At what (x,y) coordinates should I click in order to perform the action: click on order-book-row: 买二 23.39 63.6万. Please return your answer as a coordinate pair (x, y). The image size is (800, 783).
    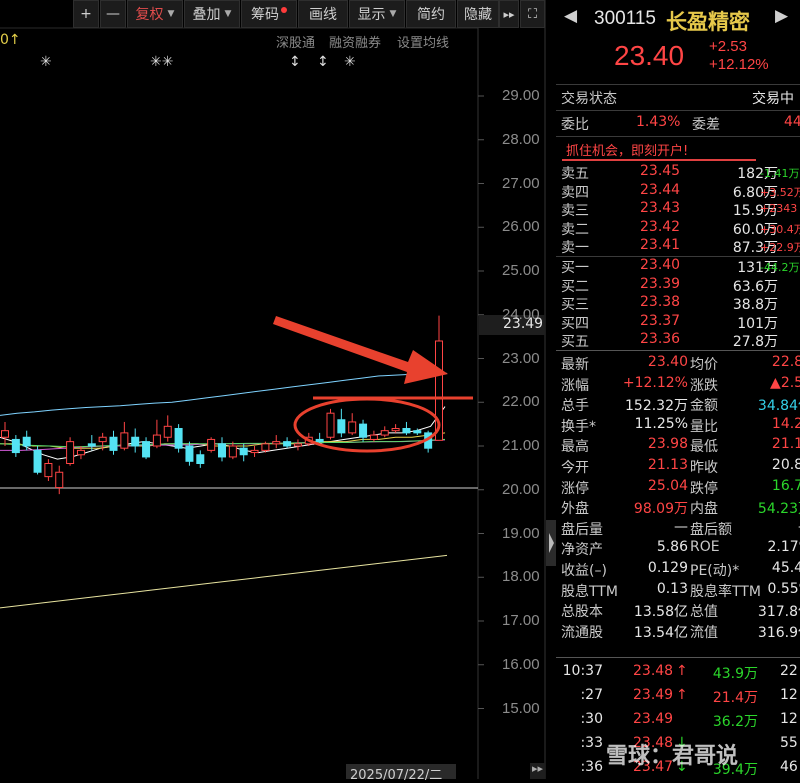
    Looking at the image, I should click on (678, 286).